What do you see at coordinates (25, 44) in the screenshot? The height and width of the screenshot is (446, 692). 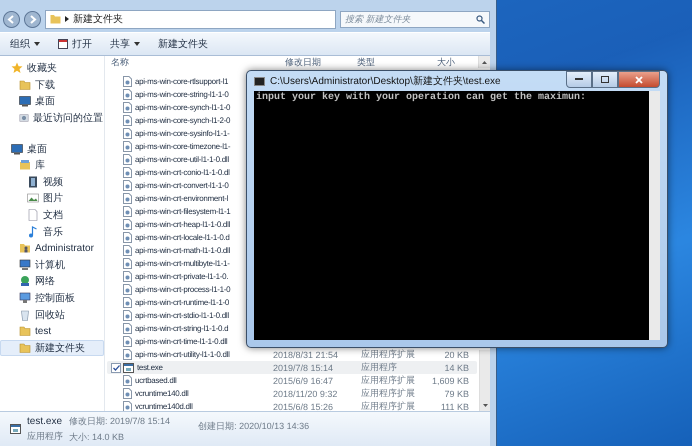 I see `toolbar-button: 组织` at bounding box center [25, 44].